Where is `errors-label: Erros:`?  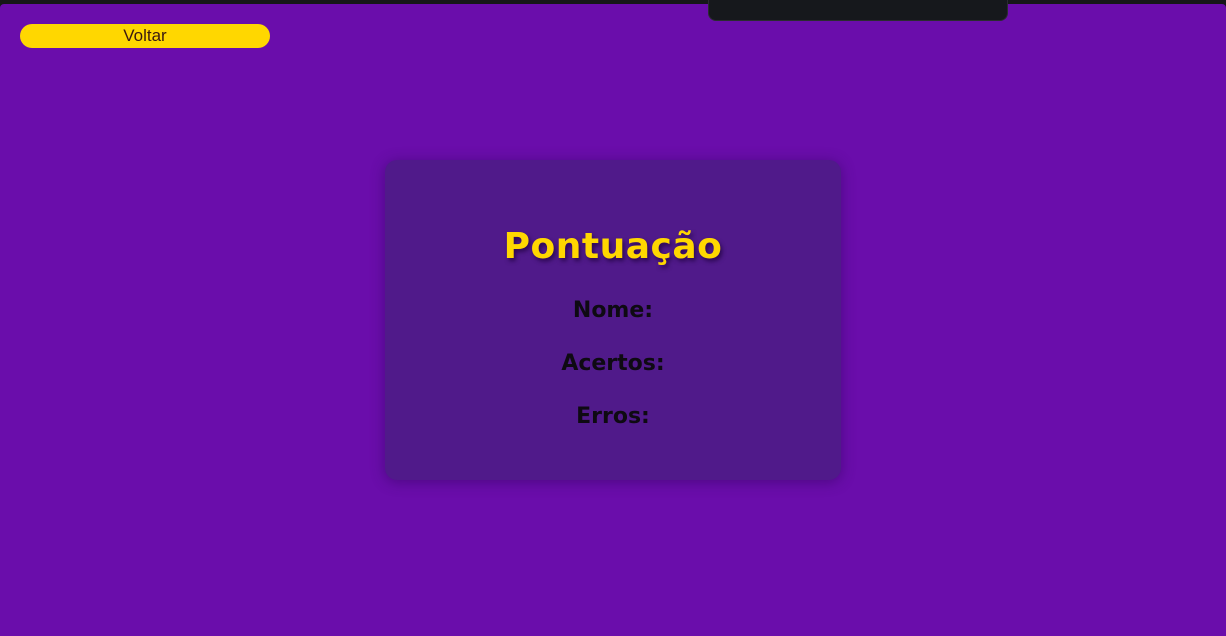
errors-label: Erros: is located at coordinates (613, 416).